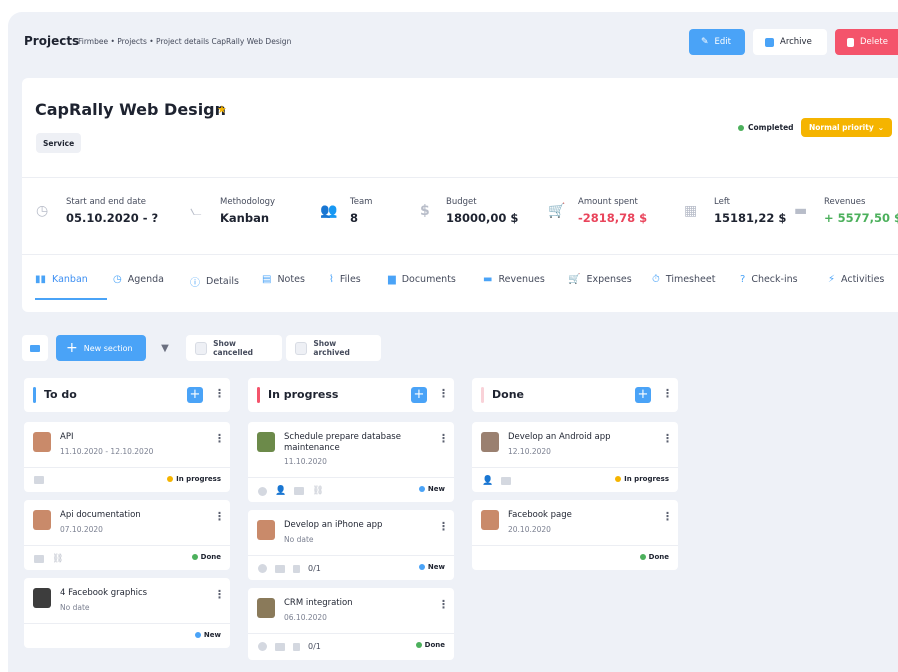  What do you see at coordinates (196, 211) in the screenshot?
I see `chart-icon: ⦦` at bounding box center [196, 211].